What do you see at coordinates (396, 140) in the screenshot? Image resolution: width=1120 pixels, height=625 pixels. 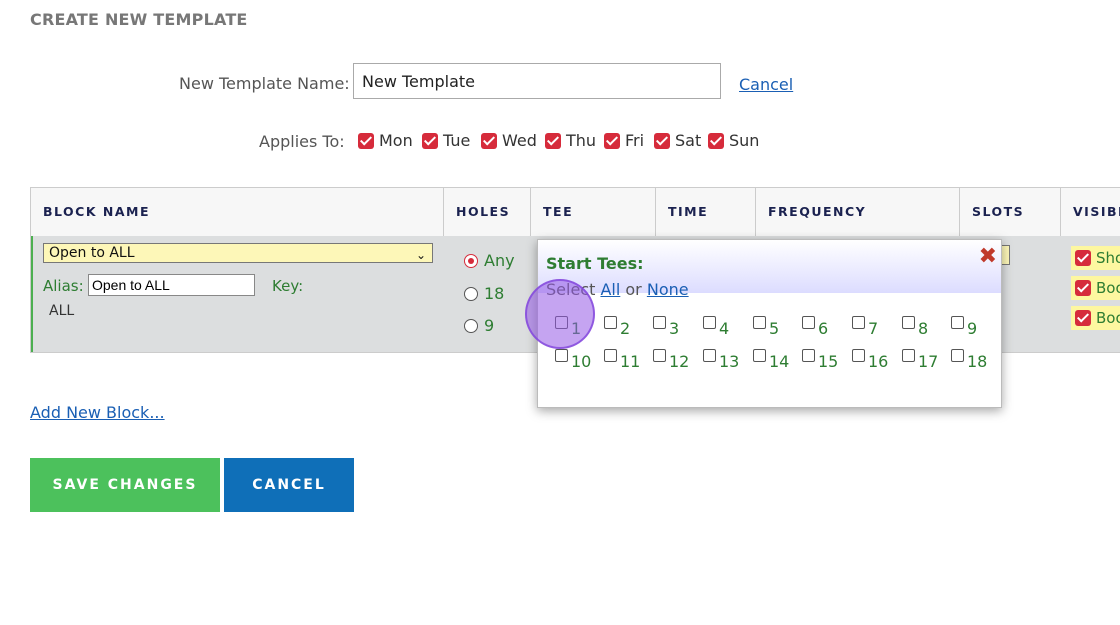 I see `day-label: Mon` at bounding box center [396, 140].